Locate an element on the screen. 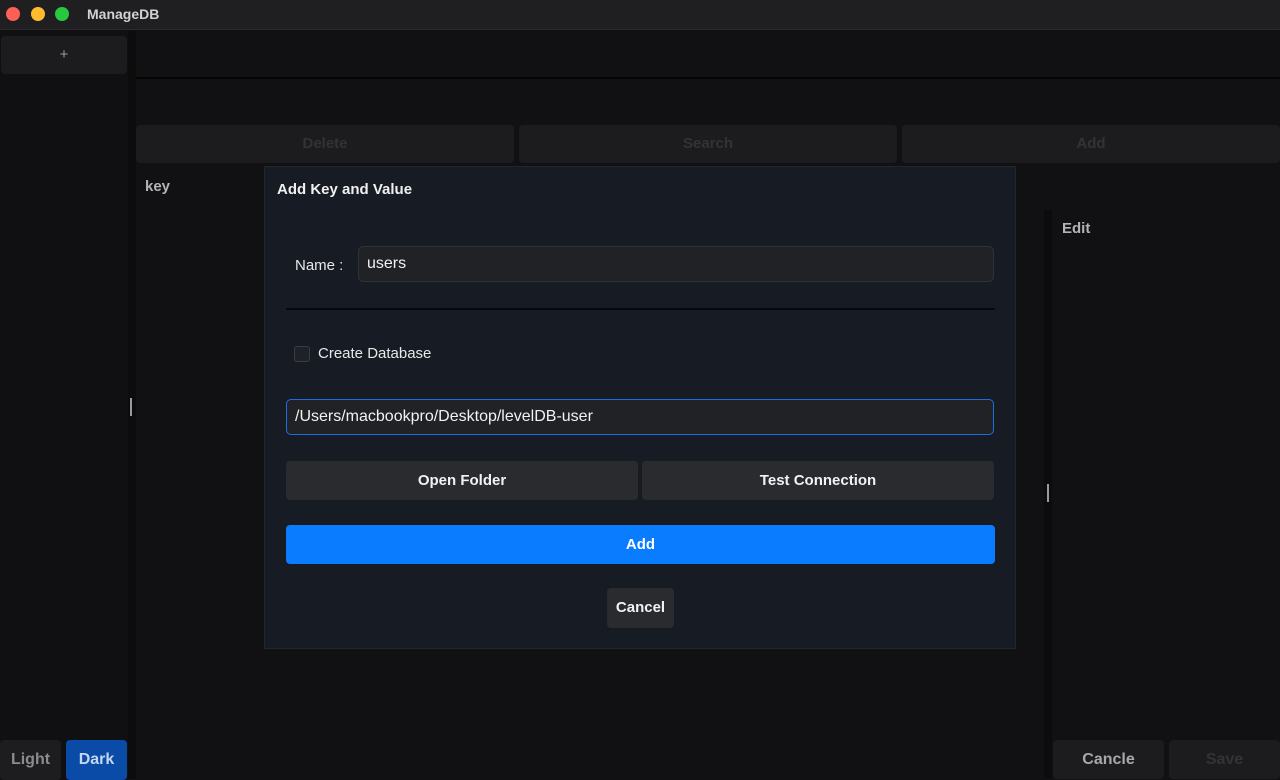  dark-theme-button: Dark is located at coordinates (96, 760).